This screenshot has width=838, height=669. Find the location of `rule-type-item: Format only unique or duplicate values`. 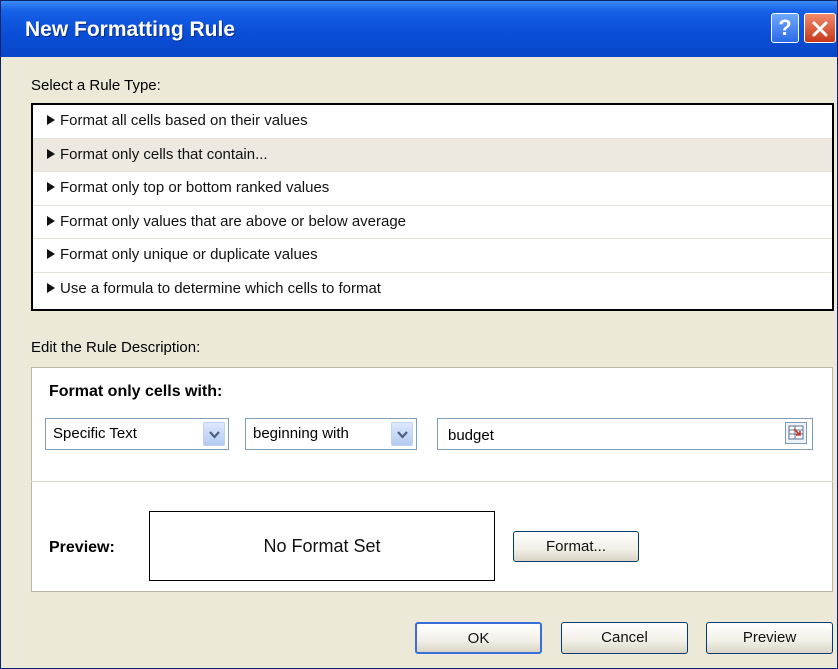

rule-type-item: Format only unique or duplicate values is located at coordinates (432, 255).